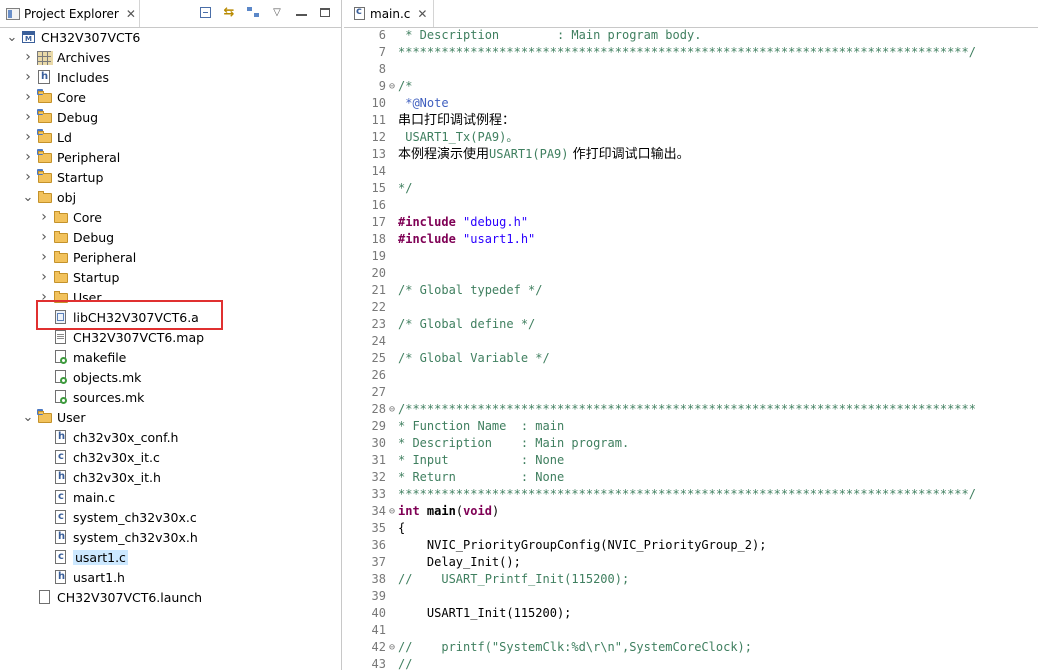 Image resolution: width=1038 pixels, height=670 pixels. What do you see at coordinates (45, 57) in the screenshot?
I see `archives-icon` at bounding box center [45, 57].